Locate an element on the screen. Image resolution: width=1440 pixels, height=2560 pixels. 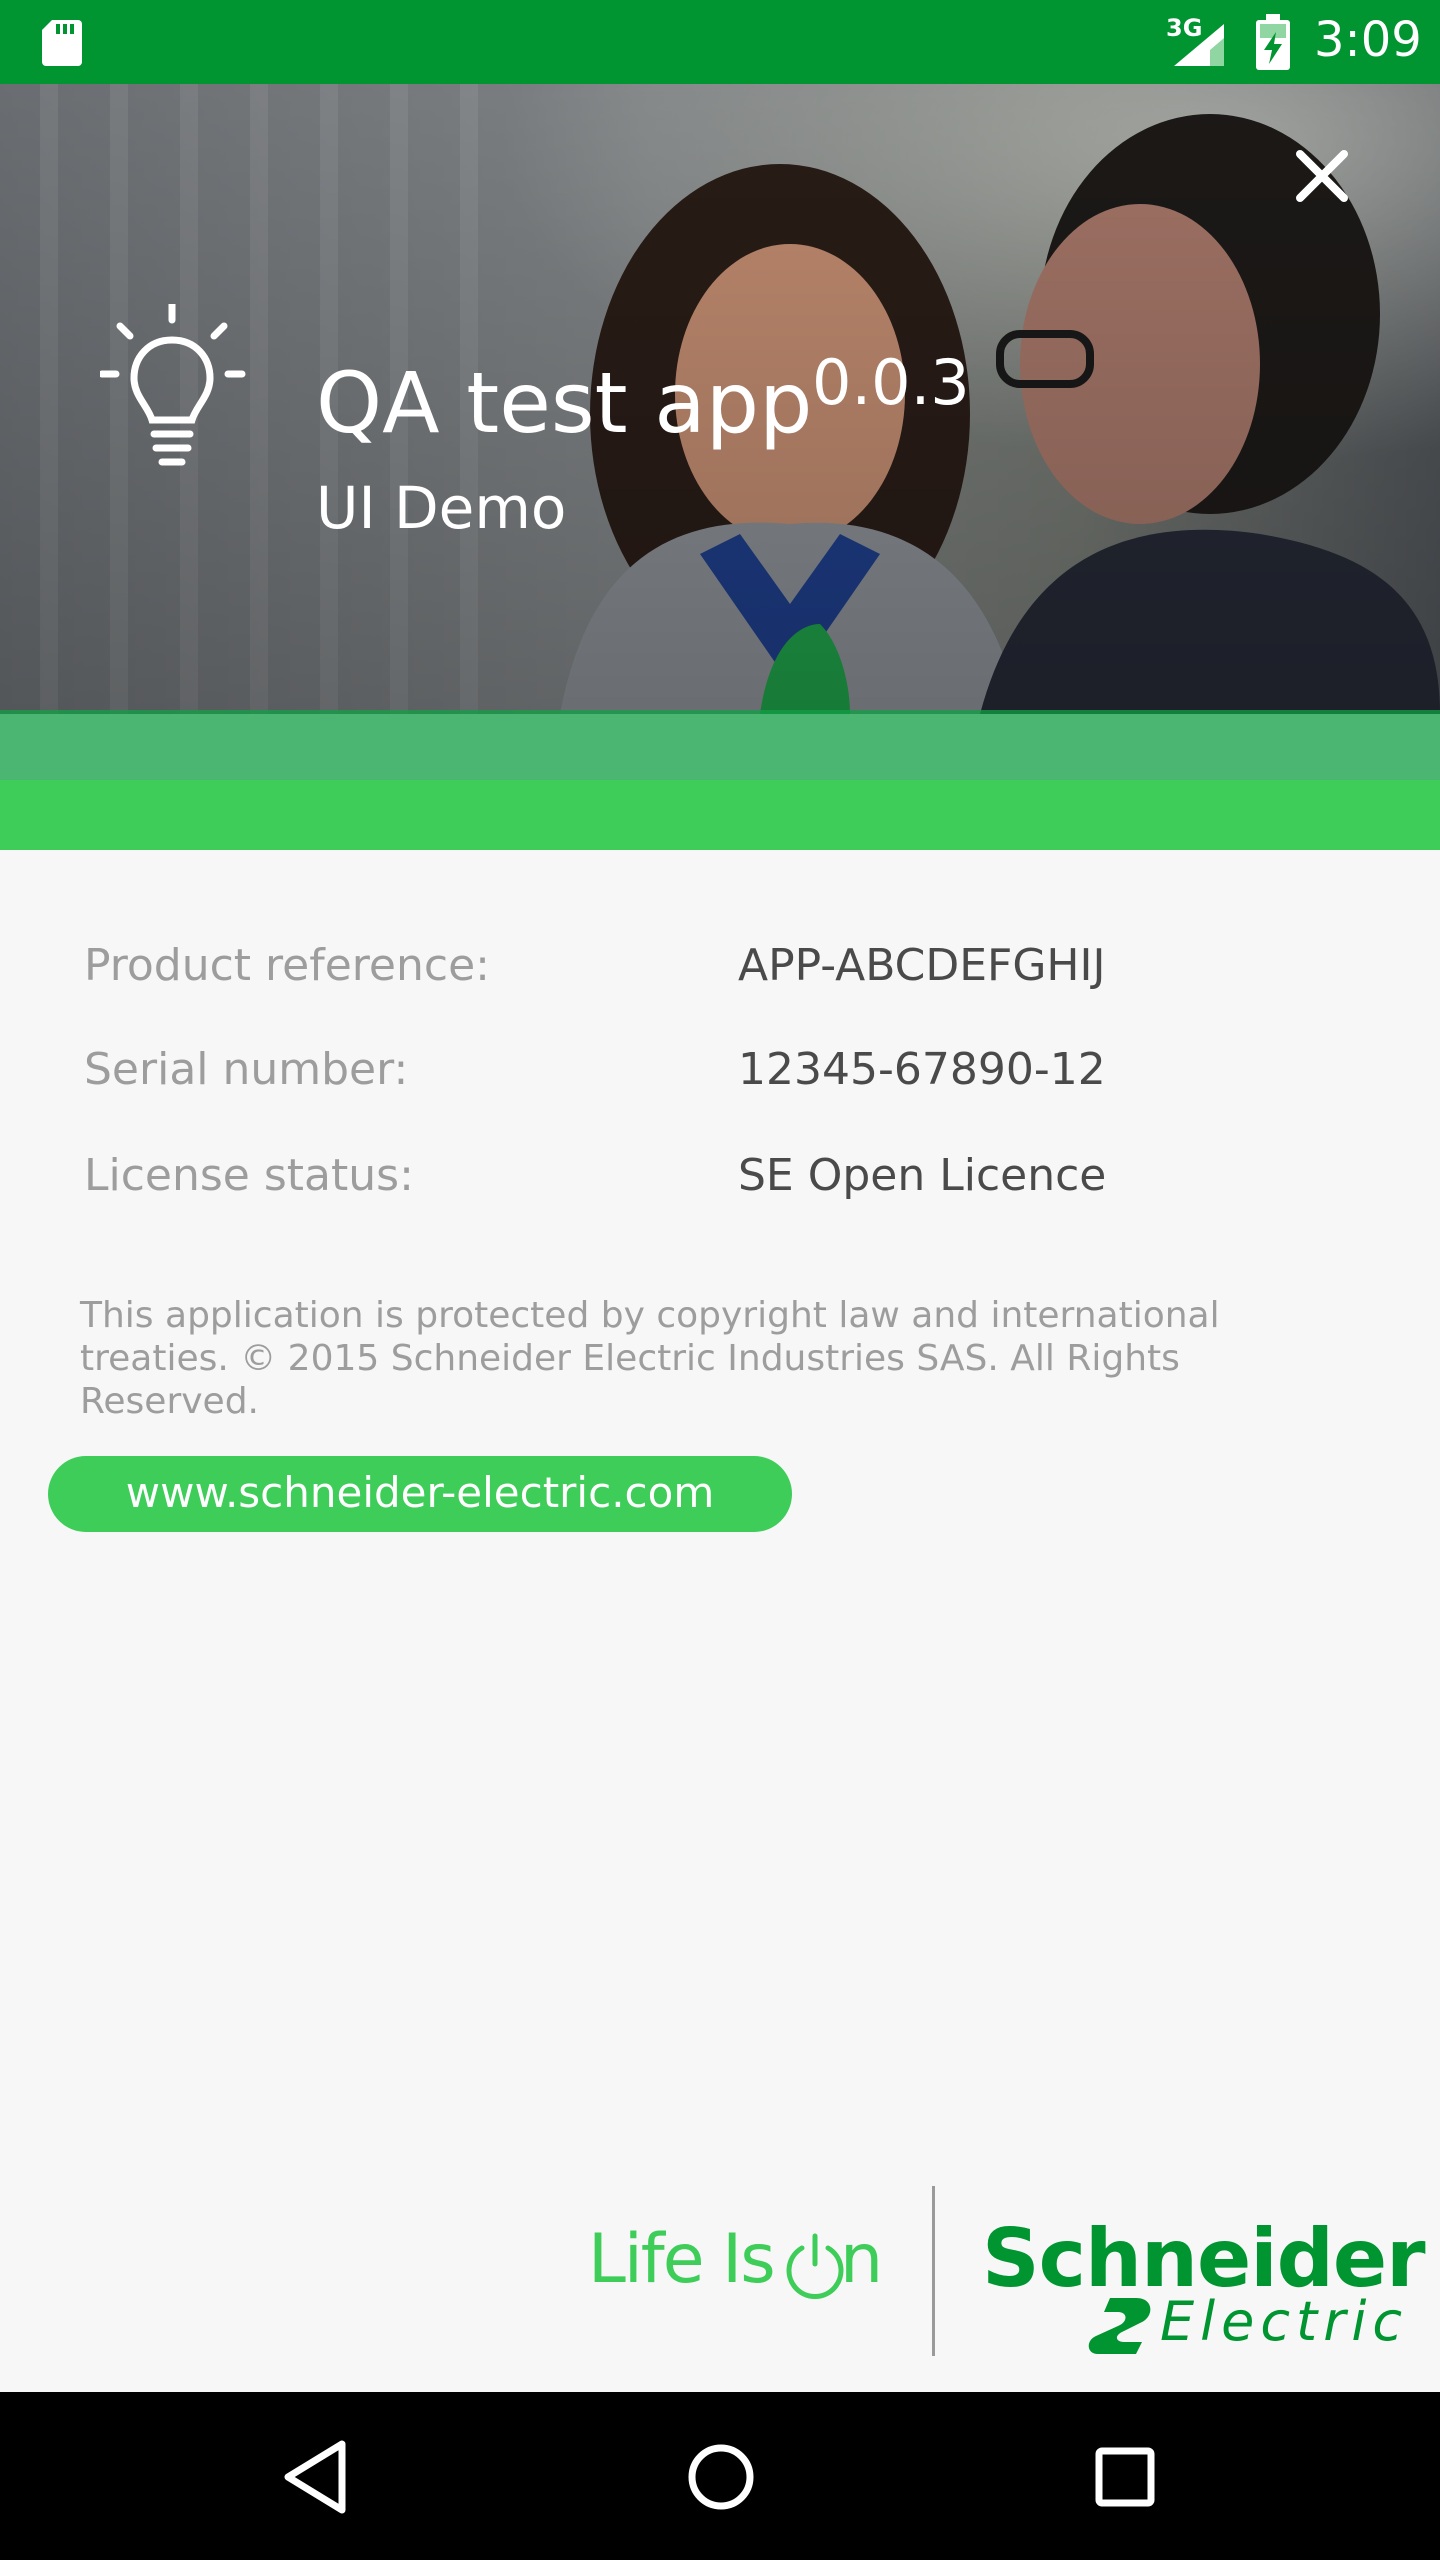
navigation-bar is located at coordinates (720, 2476).